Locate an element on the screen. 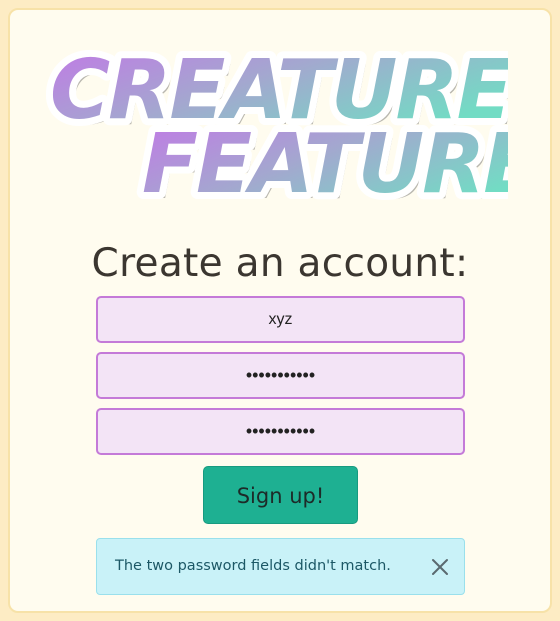 Image resolution: width=560 pixels, height=621 pixels. sign-up-button: Sign up! is located at coordinates (280, 495).